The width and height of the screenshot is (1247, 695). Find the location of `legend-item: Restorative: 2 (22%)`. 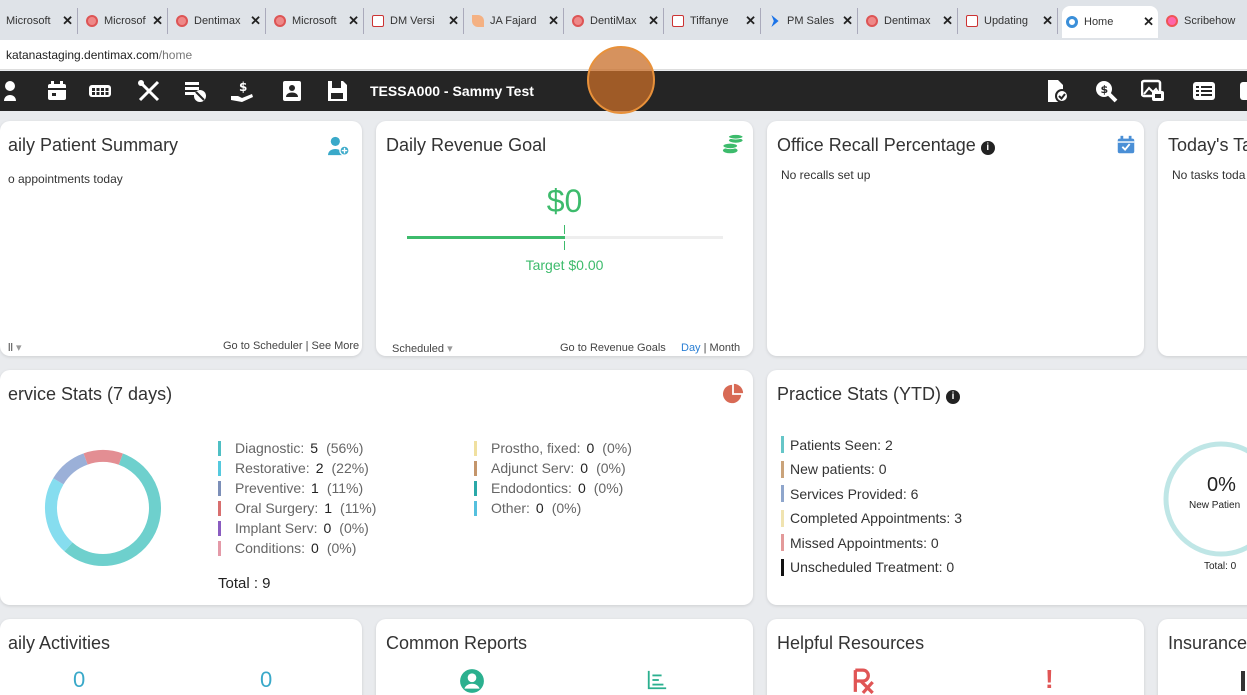

legend-item: Restorative: 2 (22%) is located at coordinates (293, 468).